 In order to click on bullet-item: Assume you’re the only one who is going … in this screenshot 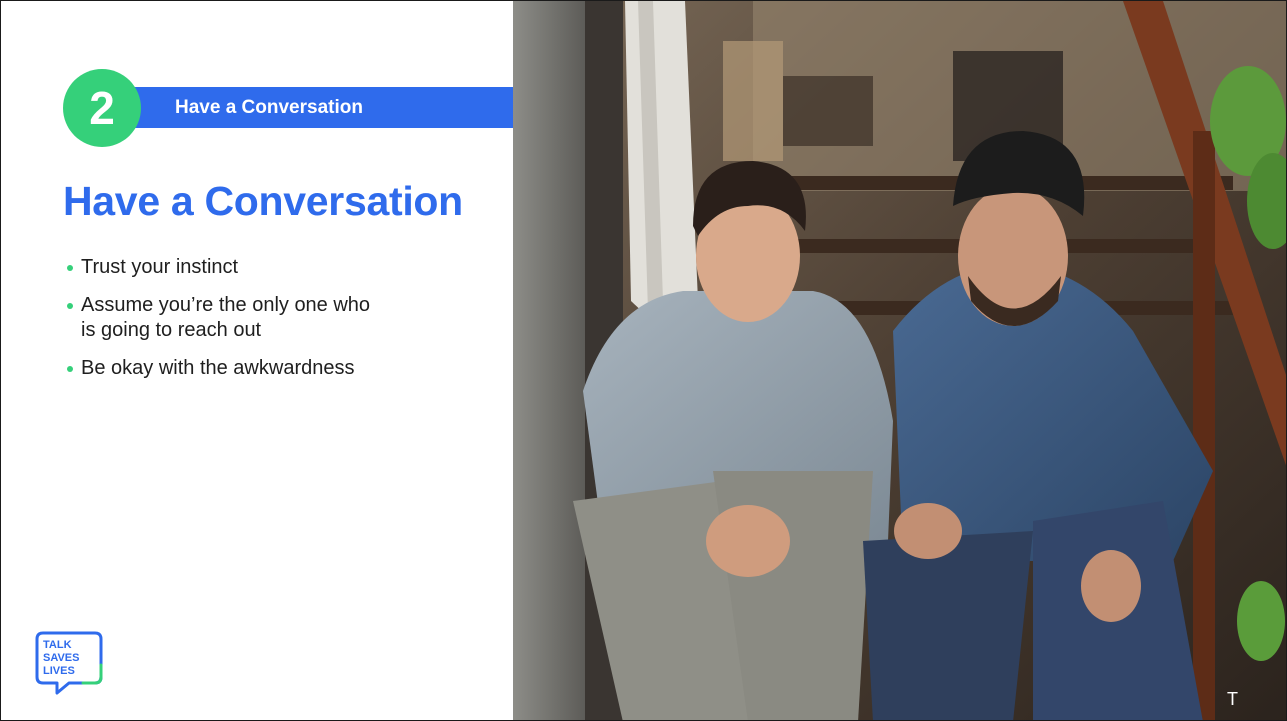, I will do `click(224, 318)`.